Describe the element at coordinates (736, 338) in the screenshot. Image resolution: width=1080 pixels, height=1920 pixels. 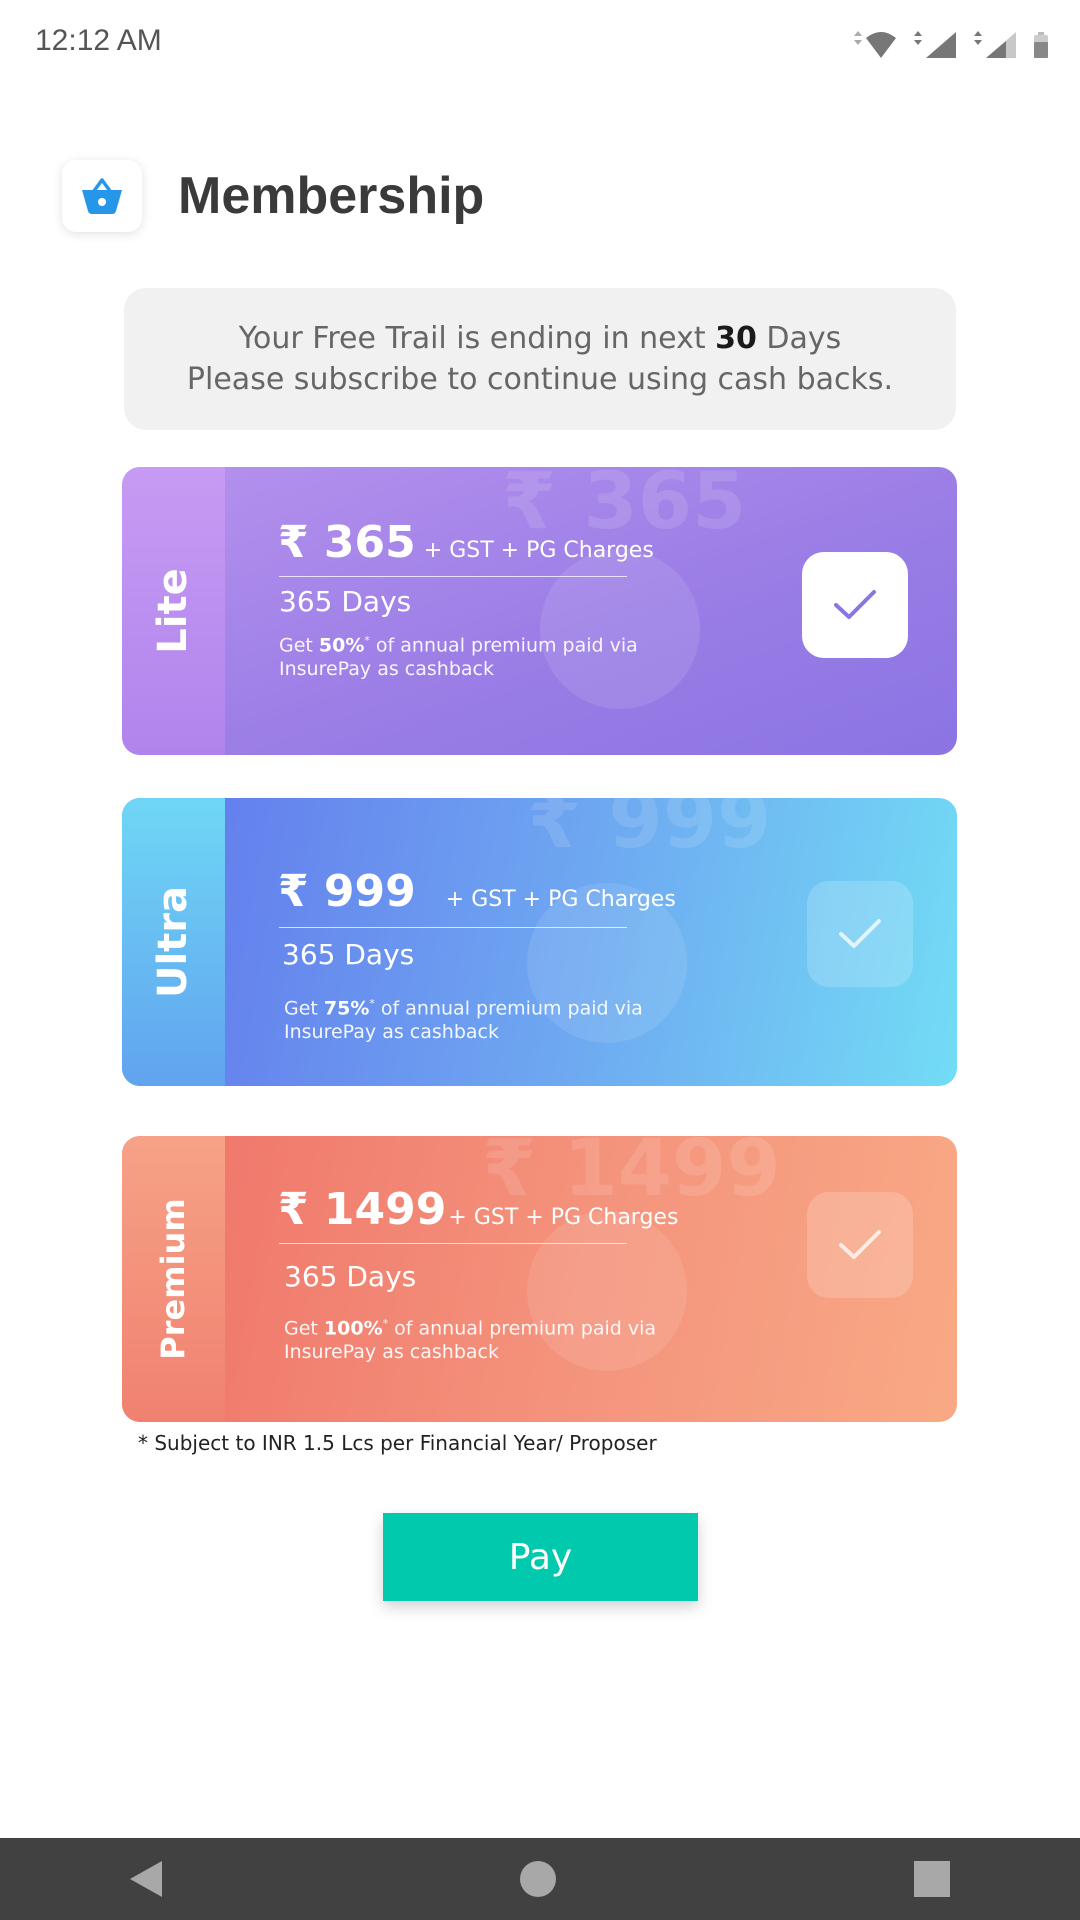
I see `trial-days-count: 30` at that location.